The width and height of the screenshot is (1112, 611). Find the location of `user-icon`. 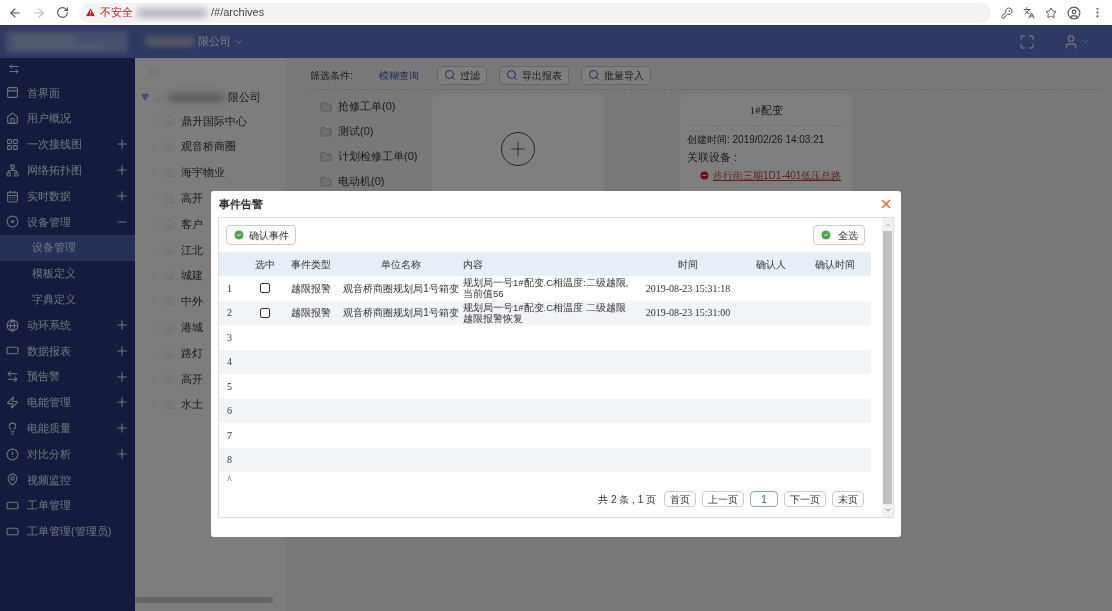

user-icon is located at coordinates (1071, 41).